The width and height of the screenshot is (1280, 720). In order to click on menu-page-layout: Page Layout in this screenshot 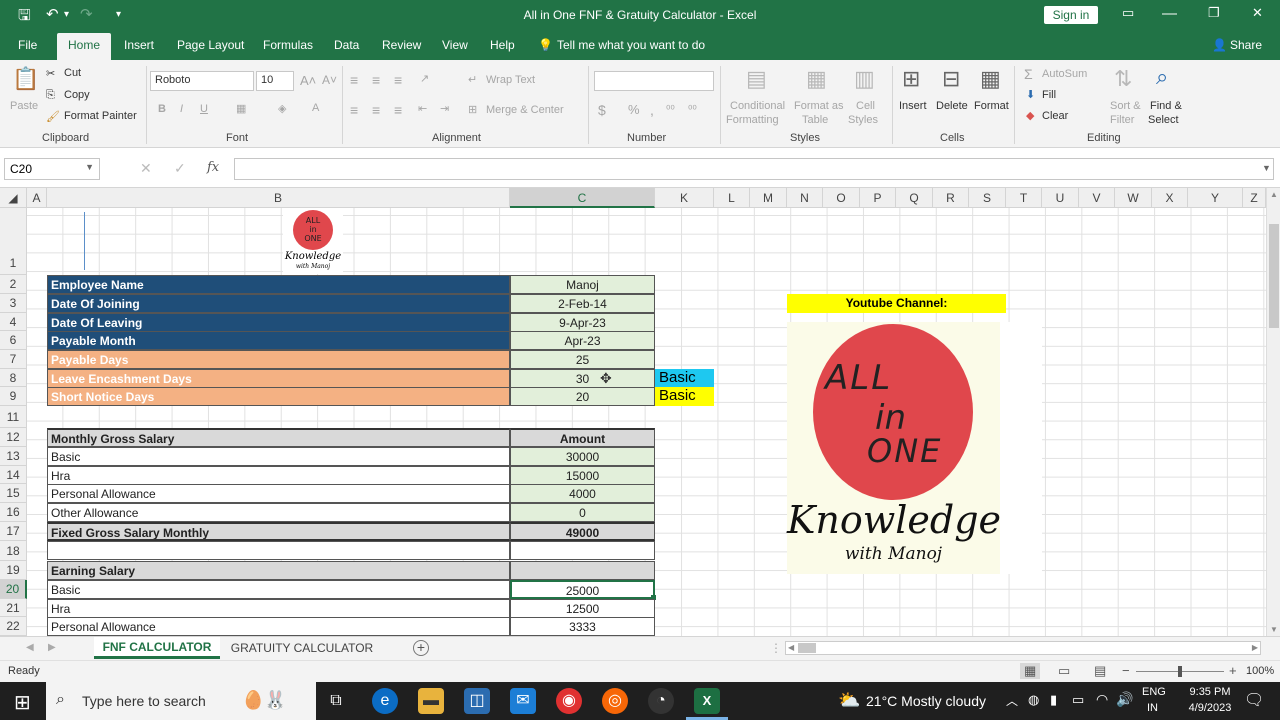, I will do `click(210, 45)`.